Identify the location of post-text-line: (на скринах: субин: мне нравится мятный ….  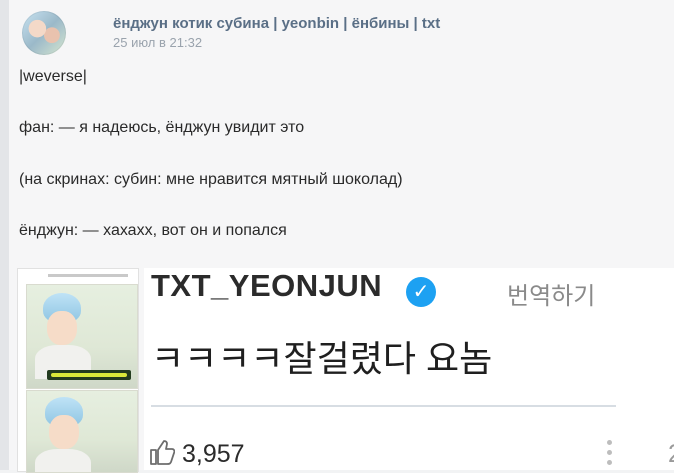
(211, 179).